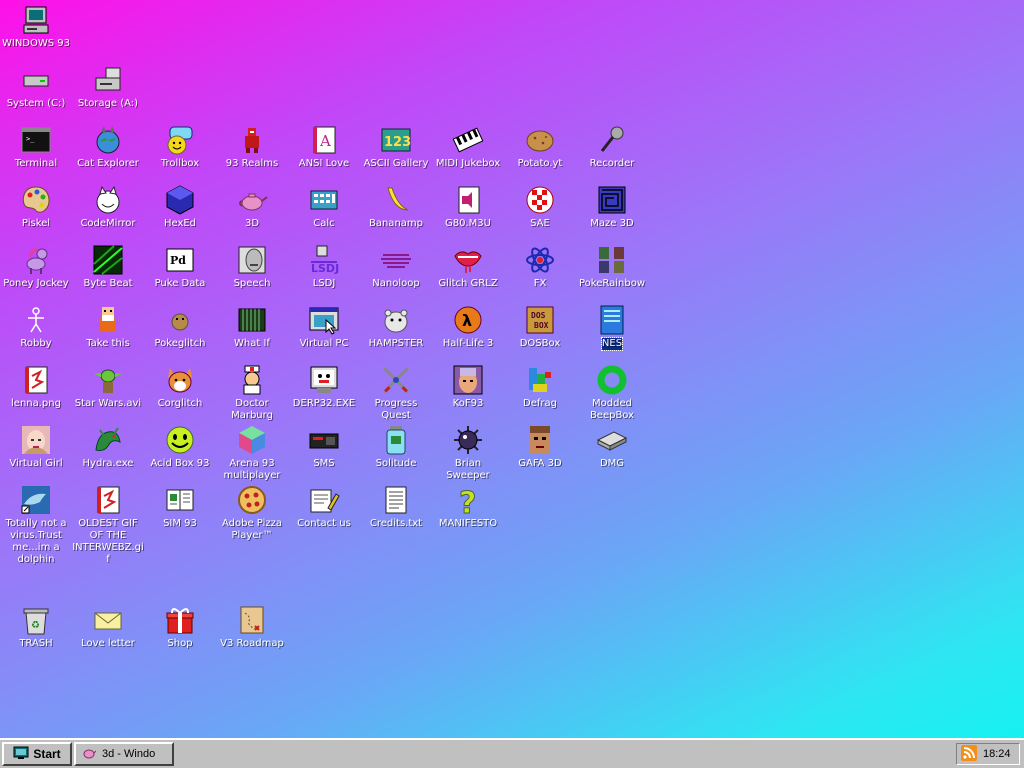 The height and width of the screenshot is (768, 1024). Describe the element at coordinates (468, 393) in the screenshot. I see `kof93-item: KoF93` at that location.